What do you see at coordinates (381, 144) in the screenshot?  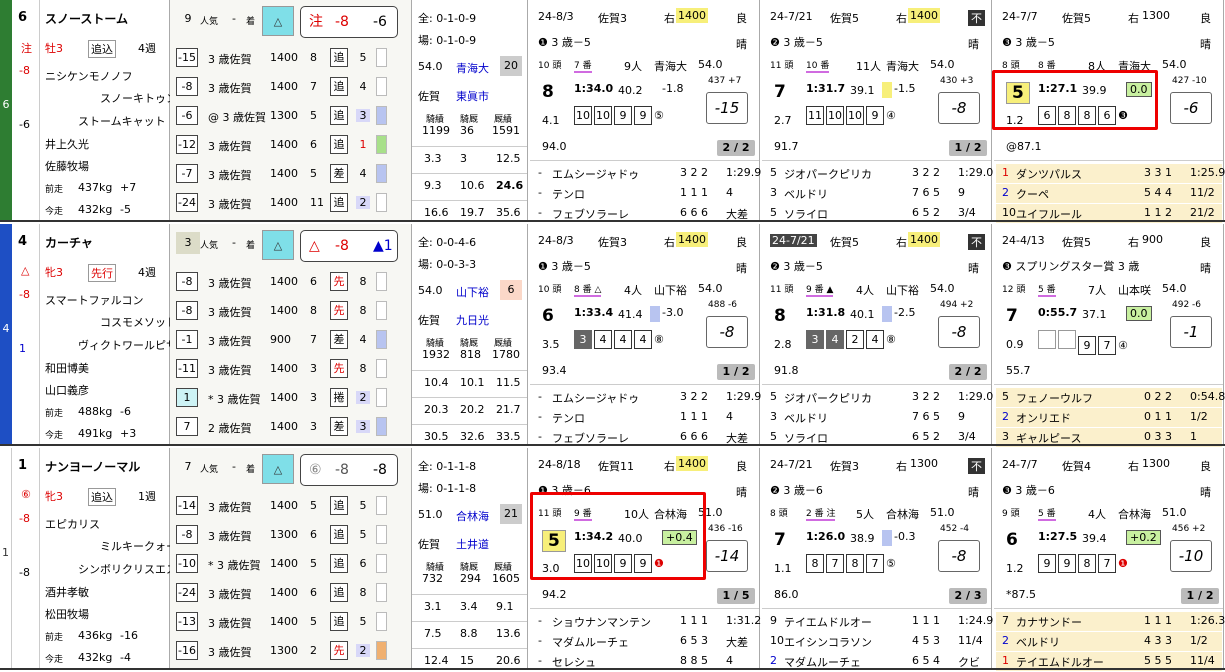 I see `rec-bar` at bounding box center [381, 144].